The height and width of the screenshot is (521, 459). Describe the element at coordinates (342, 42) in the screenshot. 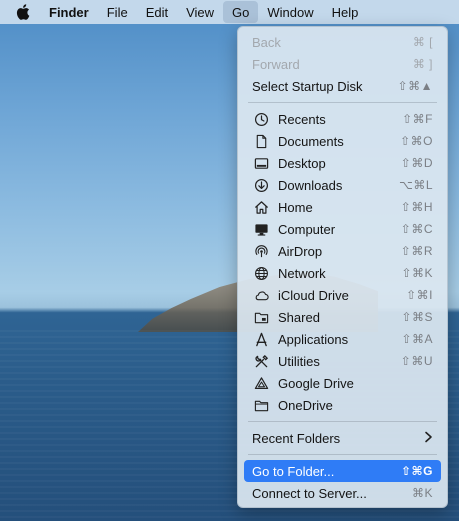

I see `menu-item-back: Back ⌘ [` at that location.